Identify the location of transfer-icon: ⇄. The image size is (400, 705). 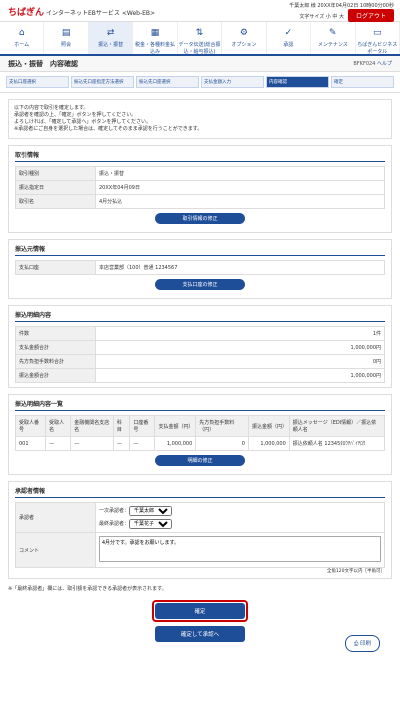
(110, 33).